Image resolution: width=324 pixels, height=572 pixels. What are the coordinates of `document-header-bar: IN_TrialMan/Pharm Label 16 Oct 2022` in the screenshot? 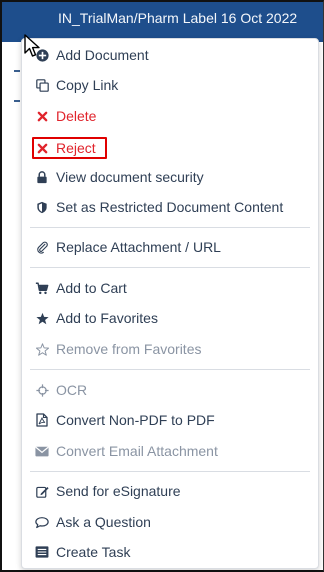 It's located at (162, 22).